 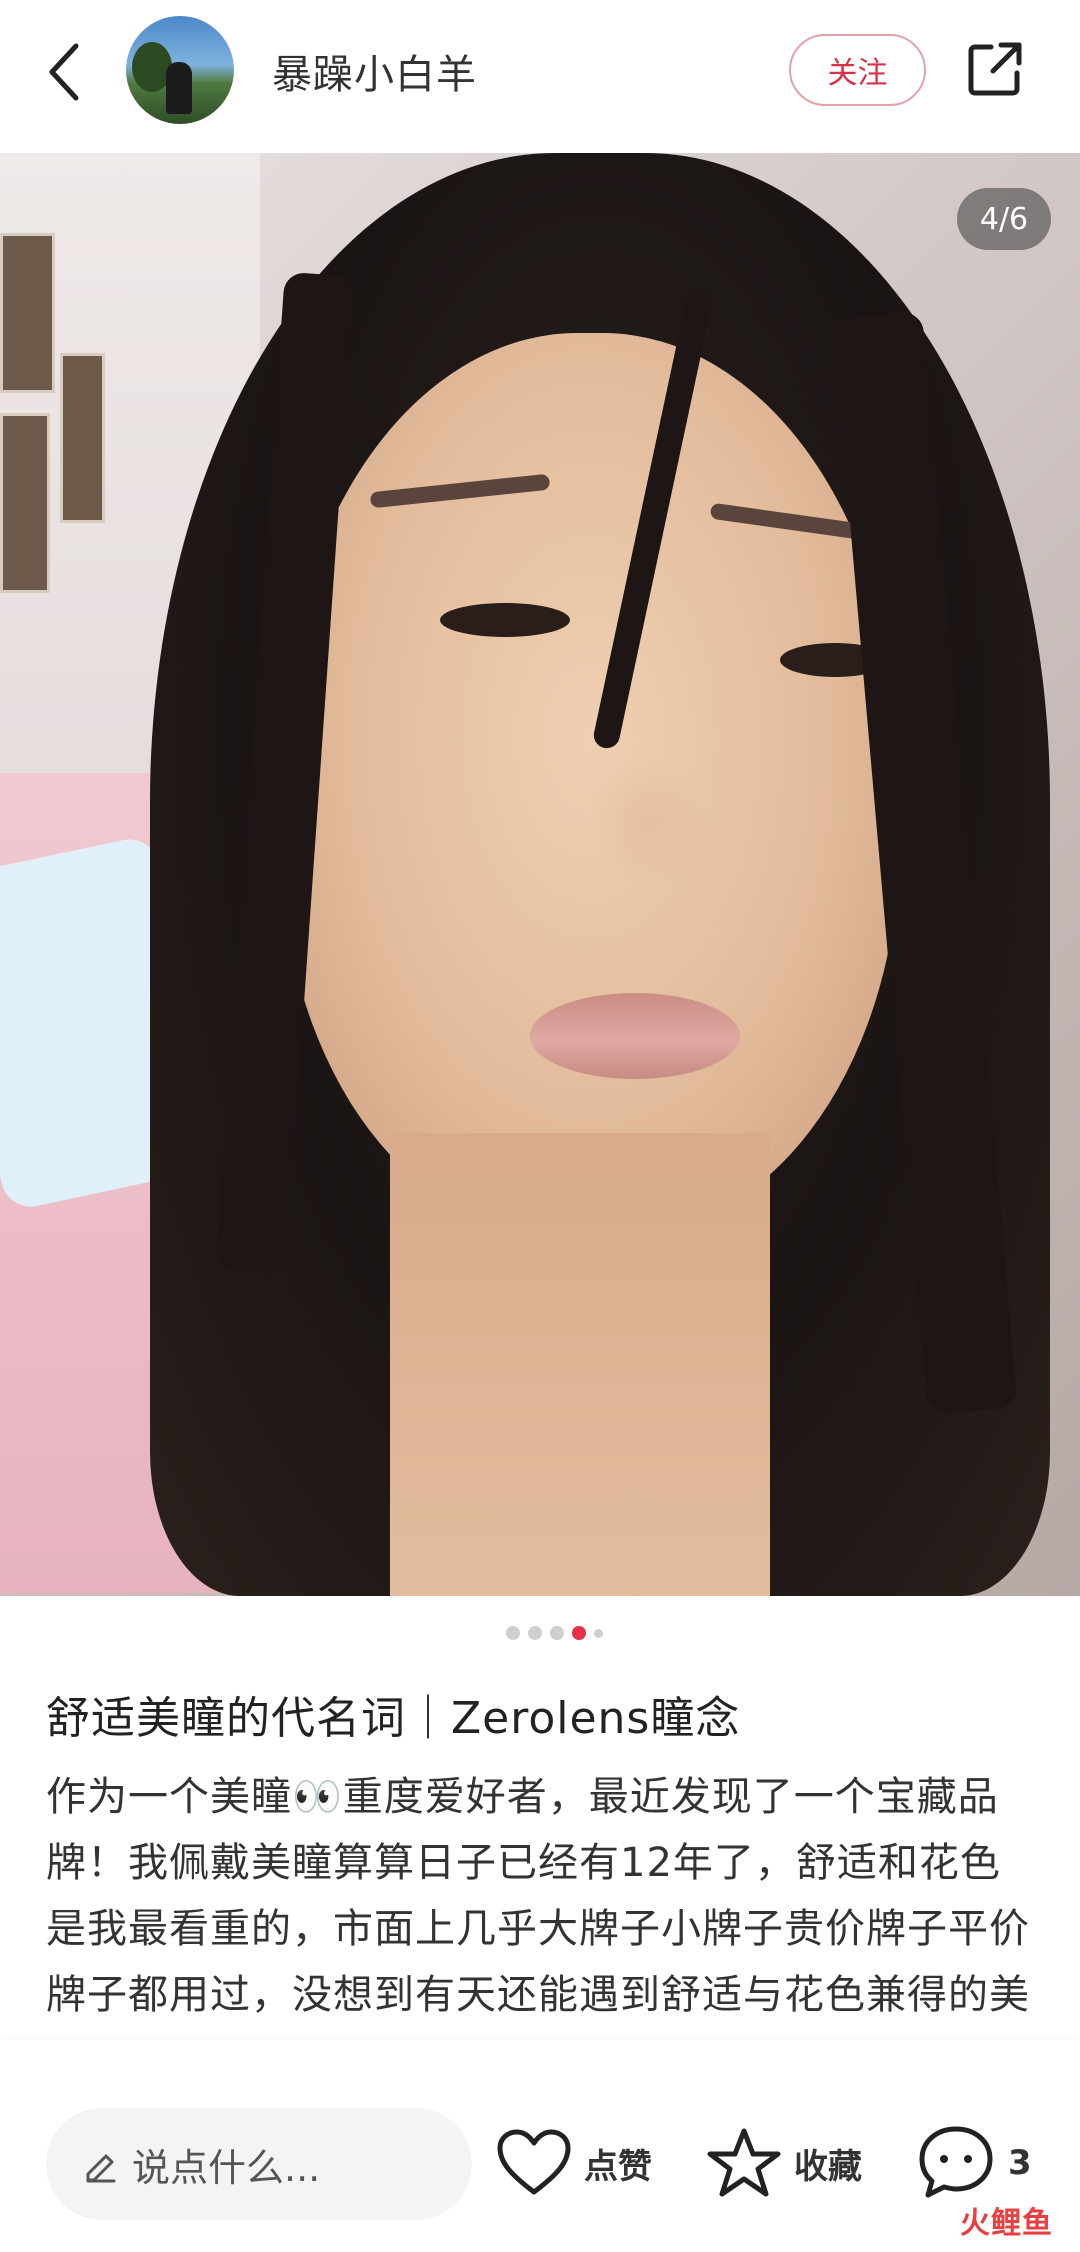 What do you see at coordinates (1004, 219) in the screenshot?
I see `photo-page-indicator: 4/6` at bounding box center [1004, 219].